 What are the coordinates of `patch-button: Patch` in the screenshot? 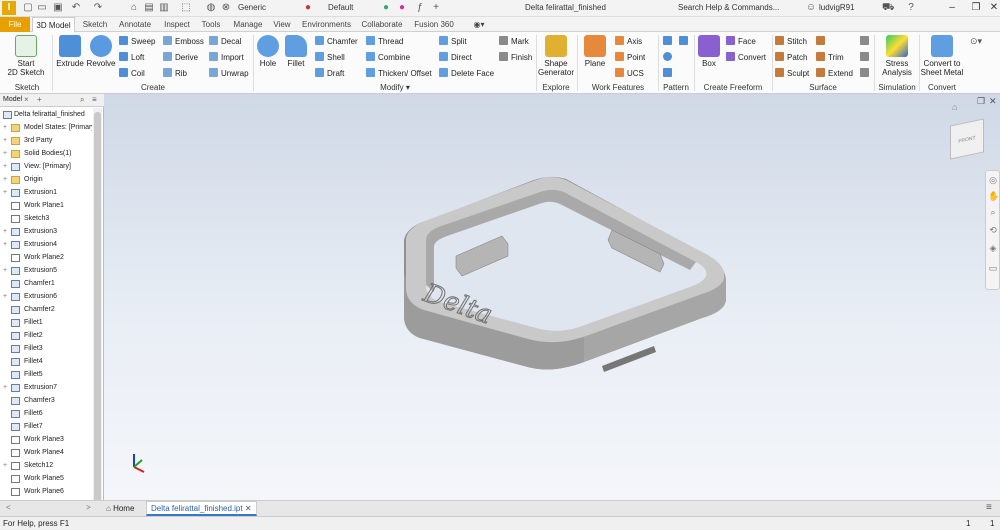 It's located at (791, 57).